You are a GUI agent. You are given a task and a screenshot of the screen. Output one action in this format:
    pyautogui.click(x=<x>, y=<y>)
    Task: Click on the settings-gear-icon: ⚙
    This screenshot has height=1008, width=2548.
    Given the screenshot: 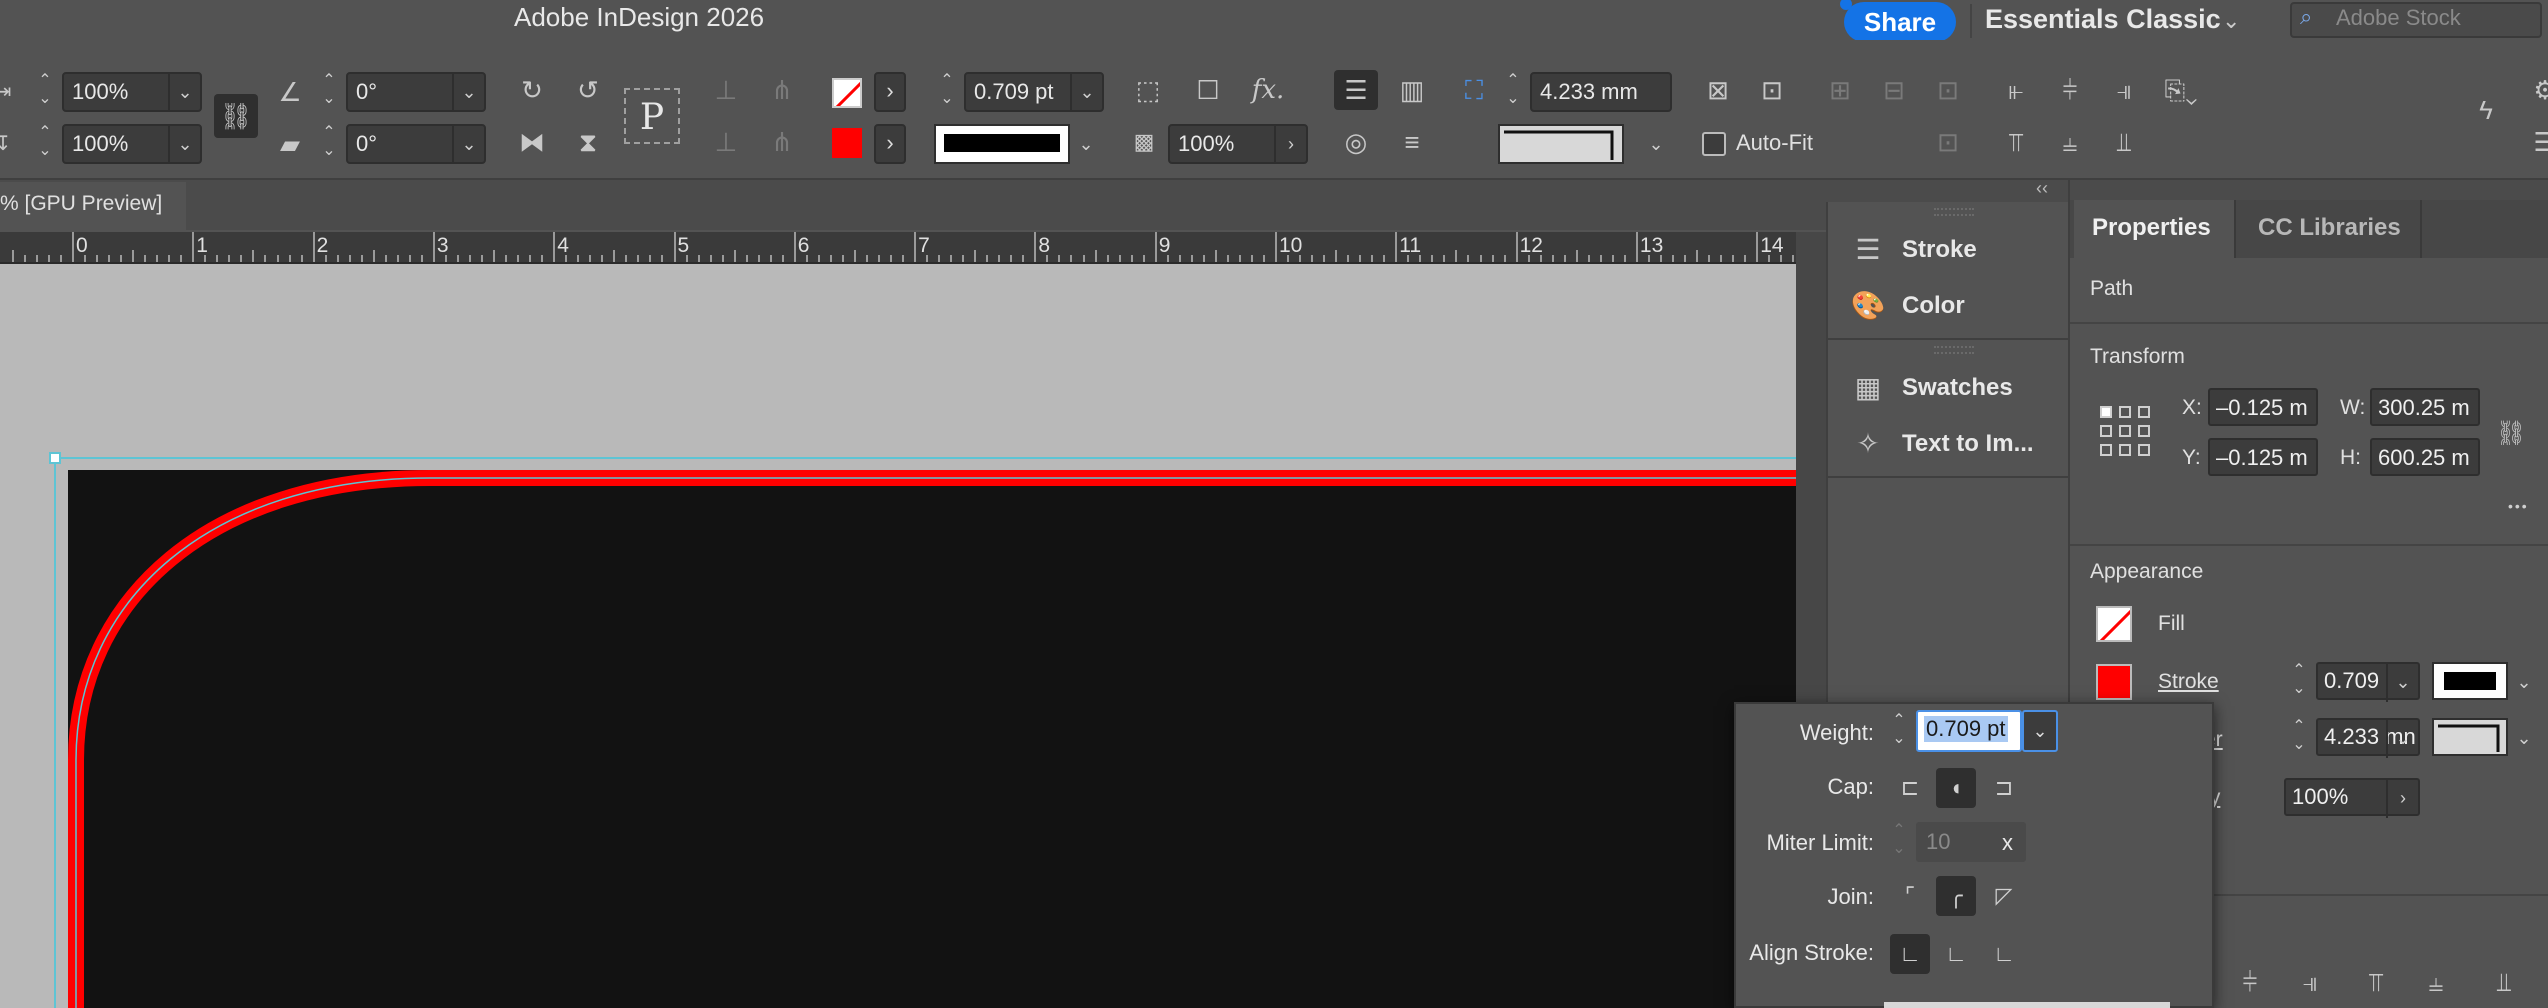 What is the action you would take?
    pyautogui.click(x=2539, y=90)
    